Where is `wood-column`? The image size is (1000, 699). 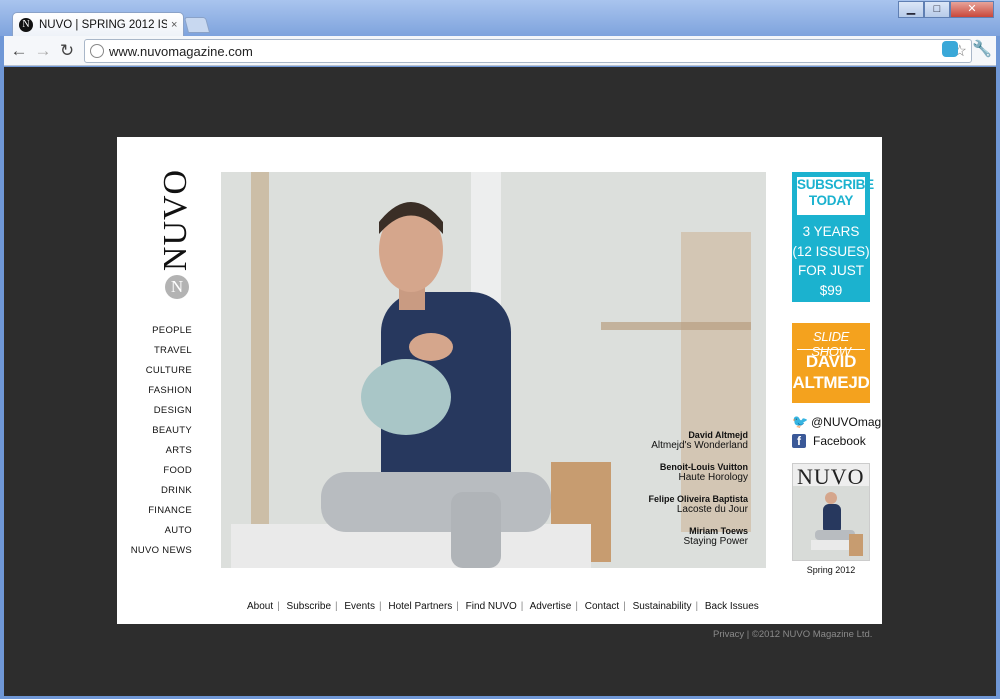
wood-column is located at coordinates (260, 370).